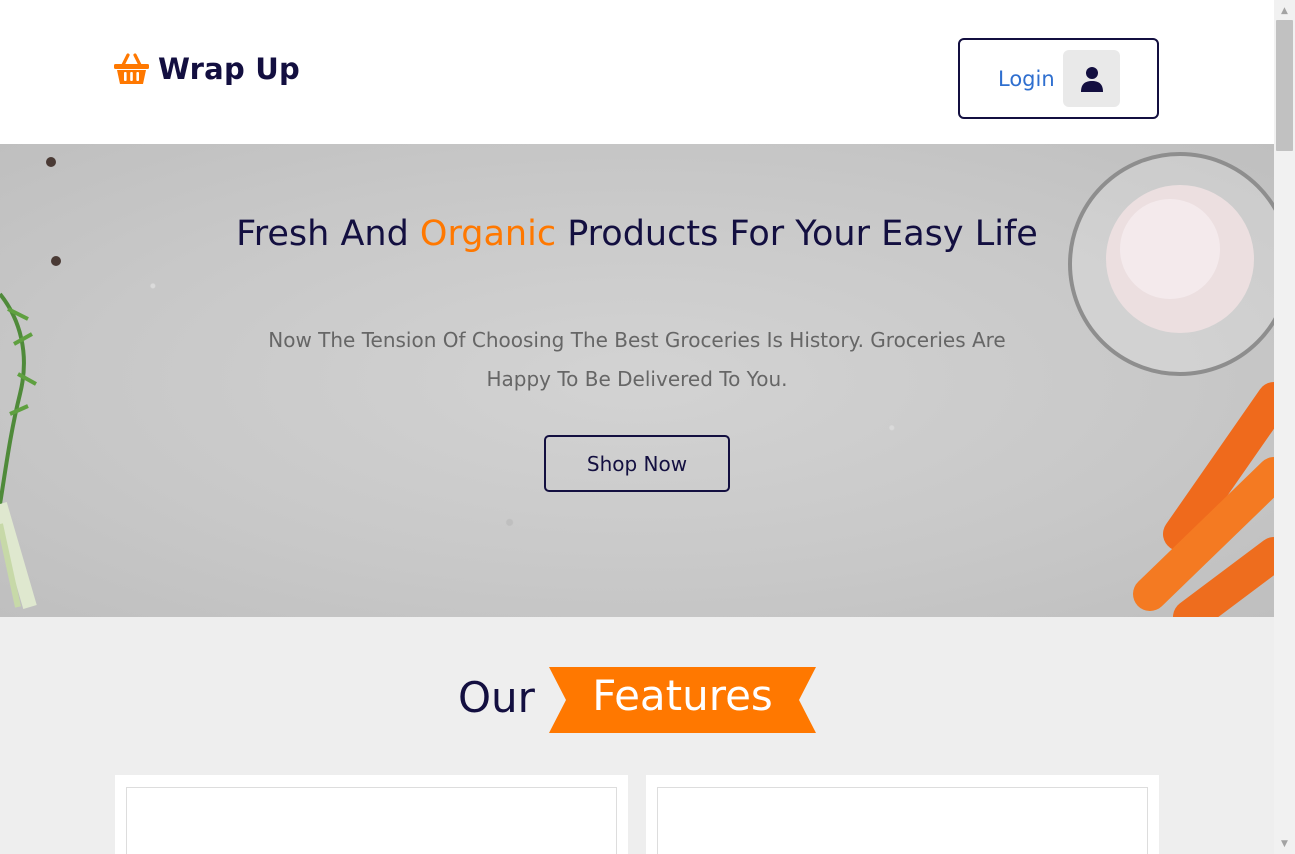 This screenshot has width=1295, height=854. Describe the element at coordinates (496, 697) in the screenshot. I see `features-heading-plain: Our` at that location.